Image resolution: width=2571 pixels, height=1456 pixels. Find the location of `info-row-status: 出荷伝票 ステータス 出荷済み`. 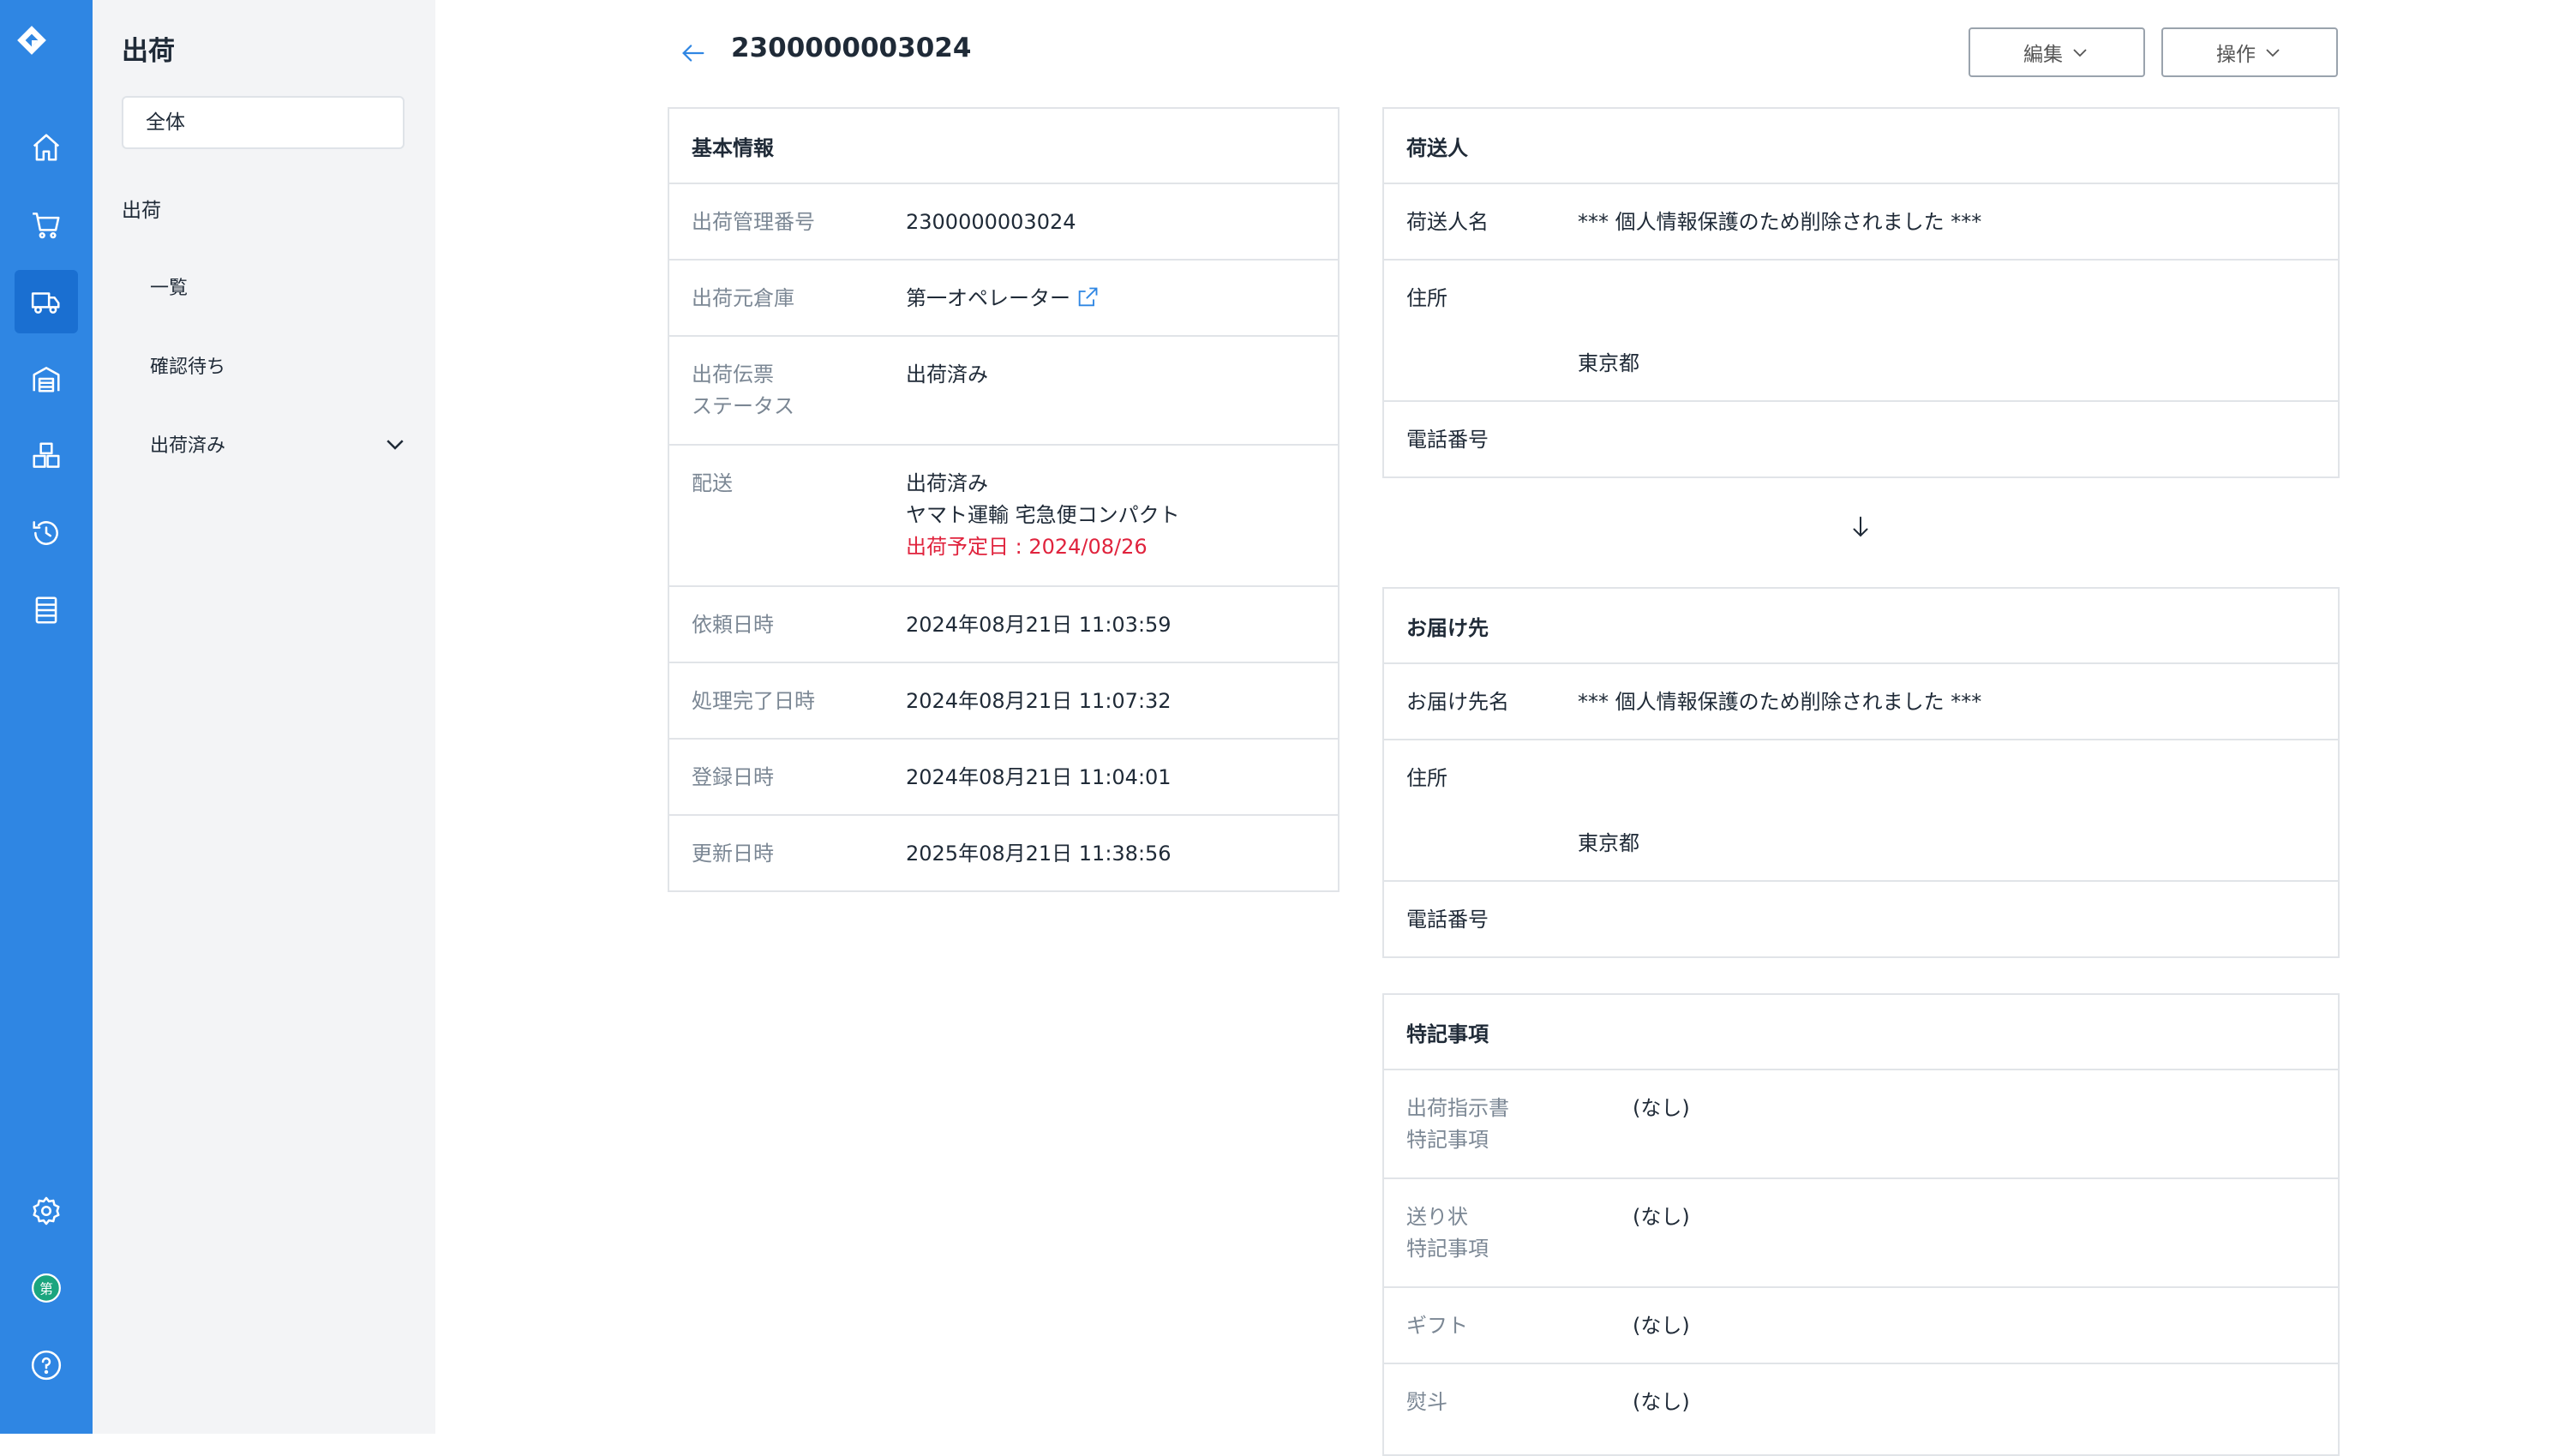

info-row-status: 出荷伝票 ステータス 出荷済み is located at coordinates (1003, 391).